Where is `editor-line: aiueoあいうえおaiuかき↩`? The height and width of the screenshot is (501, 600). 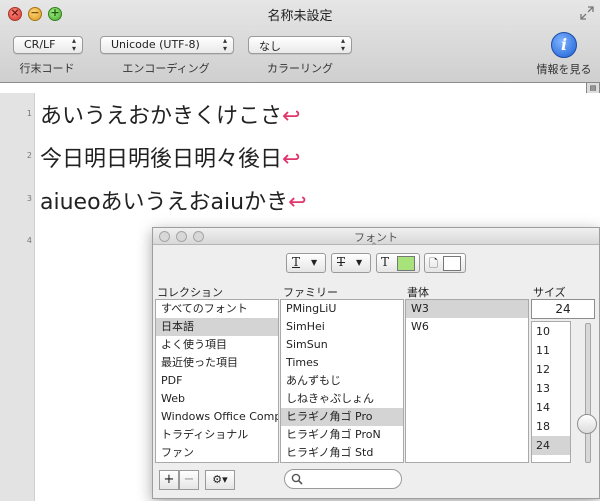 editor-line: aiueoあいうえおaiuかき↩ is located at coordinates (173, 200).